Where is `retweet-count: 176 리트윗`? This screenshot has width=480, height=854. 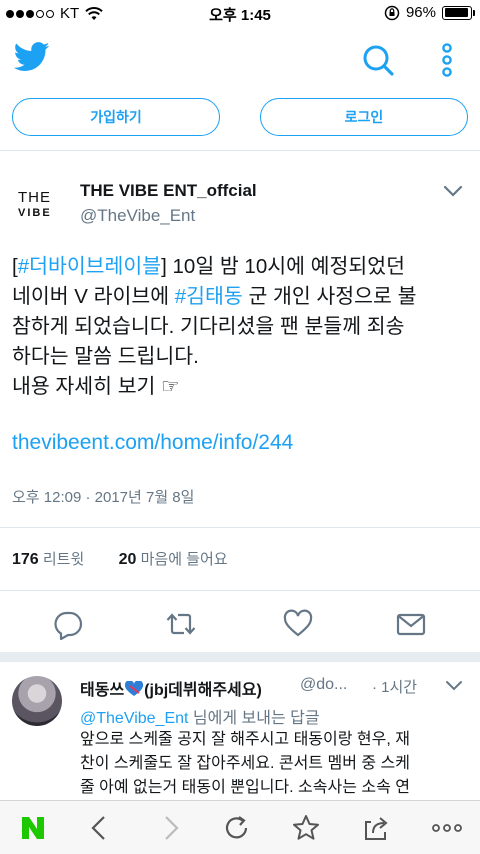
retweet-count: 176 리트윗 is located at coordinates (48, 559).